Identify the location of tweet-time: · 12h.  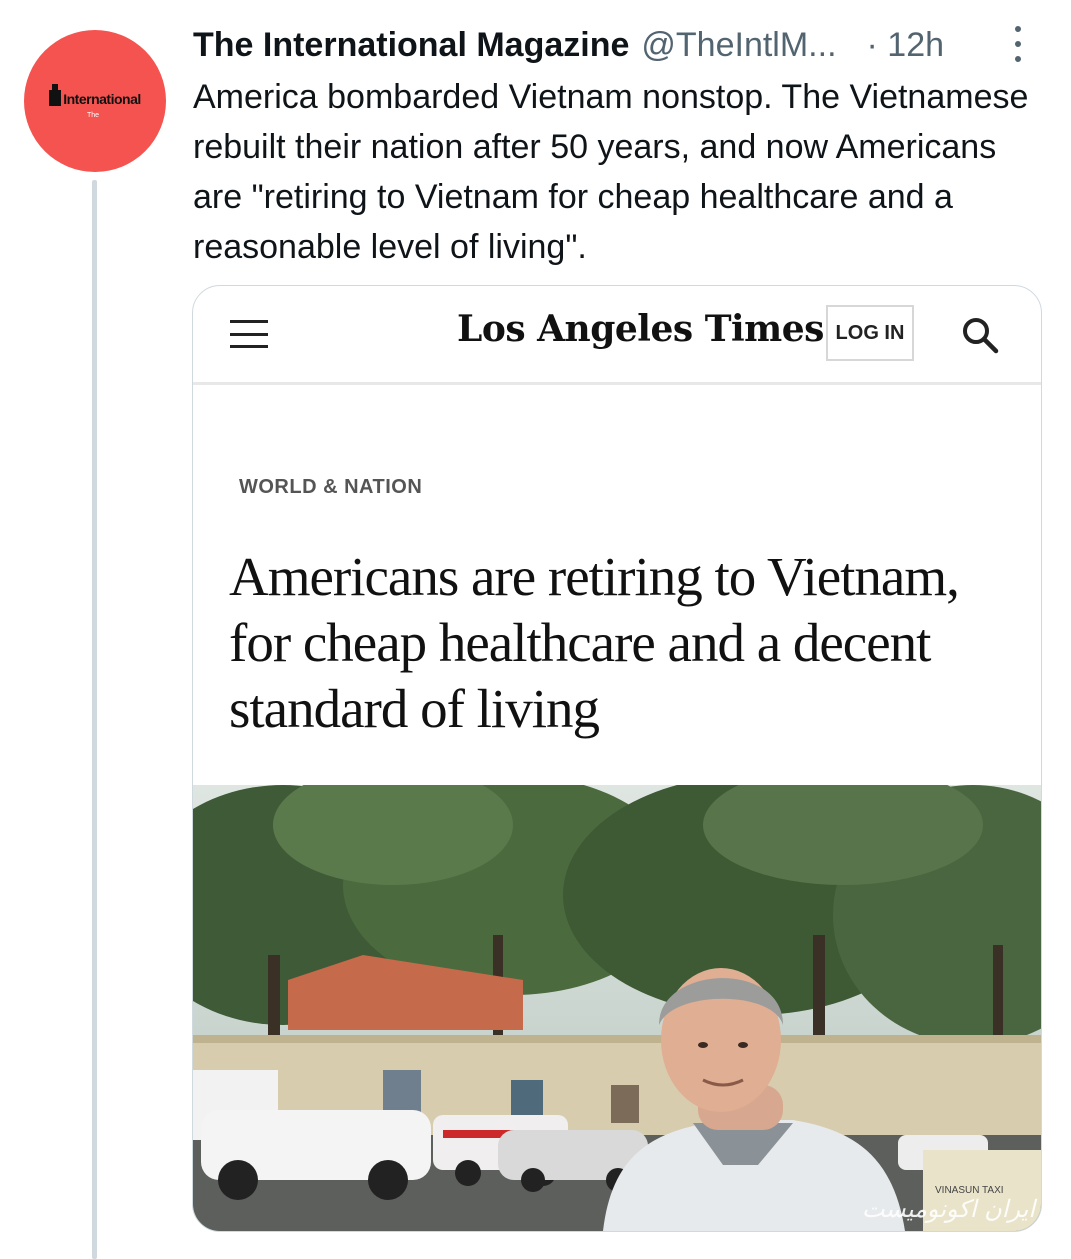
(906, 45).